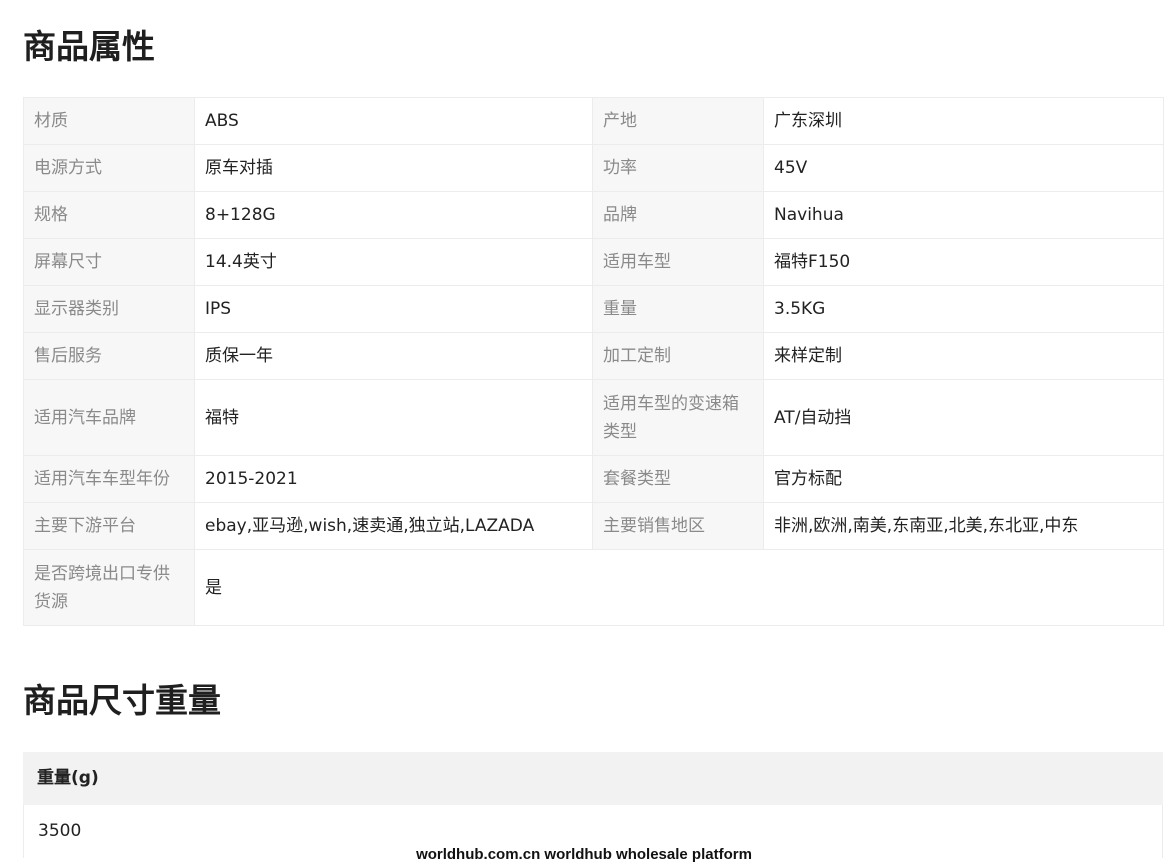  Describe the element at coordinates (963, 526) in the screenshot. I see `attribute-value: 非洲,欧洲,南美,东南亚,北美,东北亚,中东` at that location.